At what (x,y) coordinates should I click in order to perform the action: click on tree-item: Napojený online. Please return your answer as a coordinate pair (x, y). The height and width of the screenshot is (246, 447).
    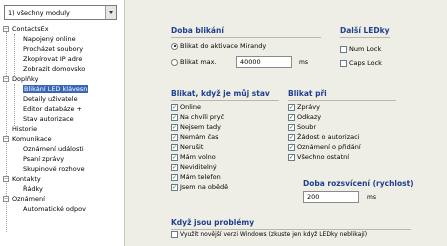
    Looking at the image, I should click on (49, 39).